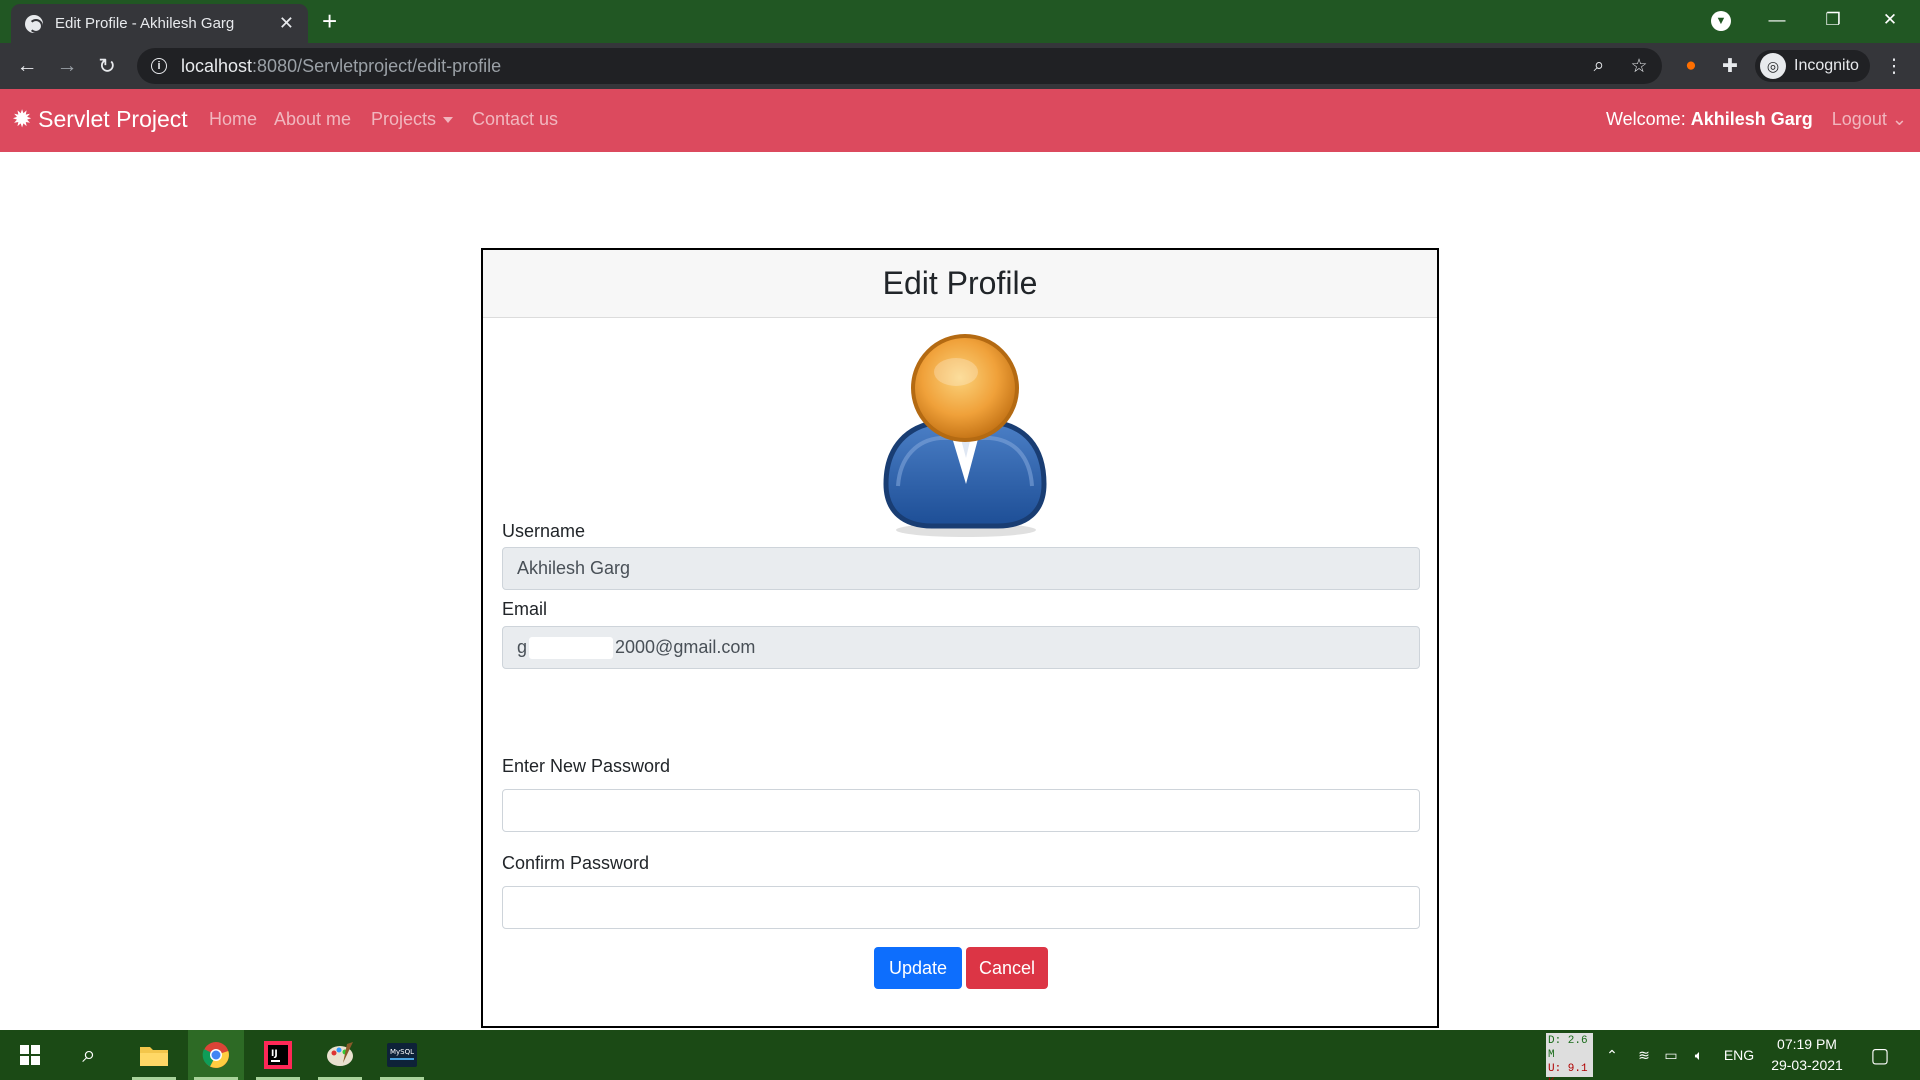  What do you see at coordinates (286, 23) in the screenshot?
I see `close-icon: ✕` at bounding box center [286, 23].